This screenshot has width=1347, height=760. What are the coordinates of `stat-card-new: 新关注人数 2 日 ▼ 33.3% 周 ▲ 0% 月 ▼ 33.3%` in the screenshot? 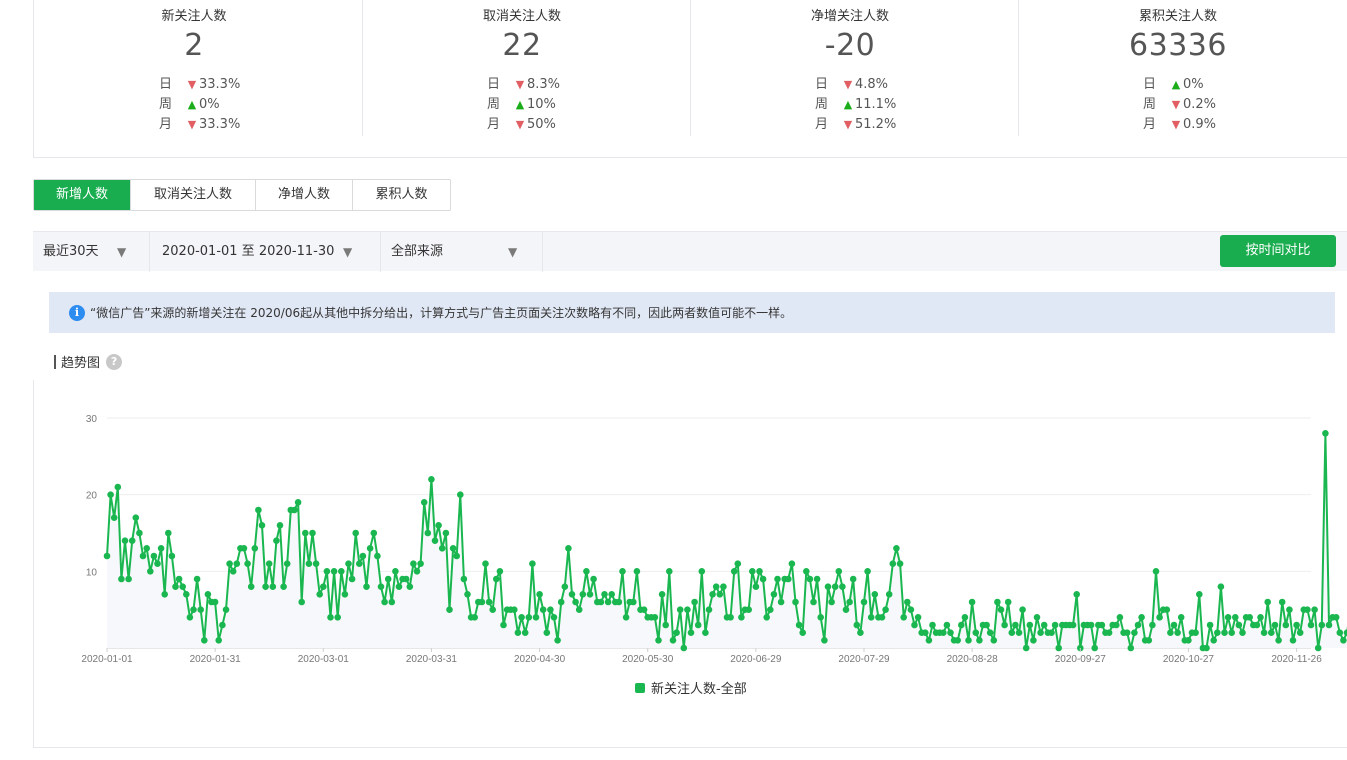 It's located at (198, 68).